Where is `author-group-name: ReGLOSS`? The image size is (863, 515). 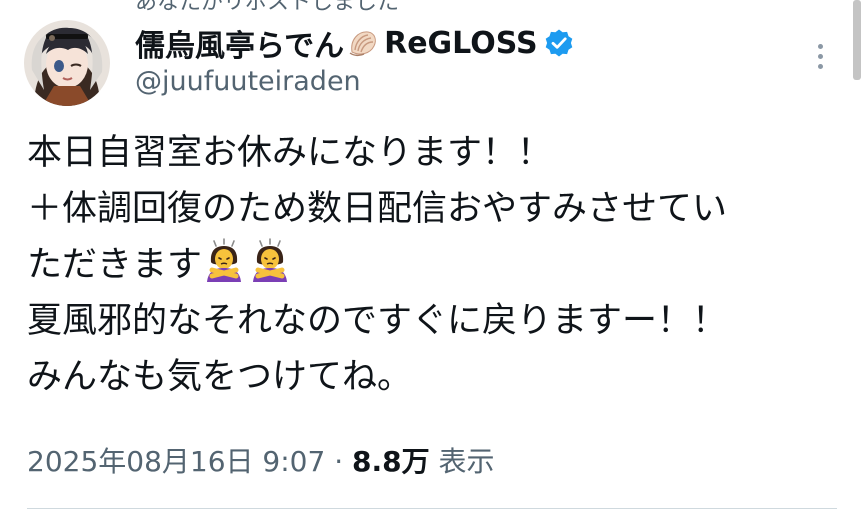 author-group-name: ReGLOSS is located at coordinates (461, 43).